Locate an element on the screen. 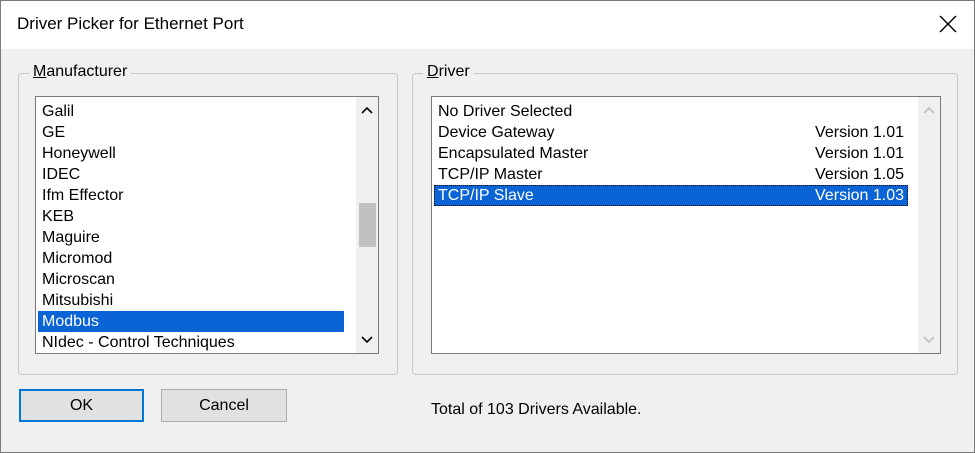  driver-version: Version 1.03 is located at coordinates (859, 195).